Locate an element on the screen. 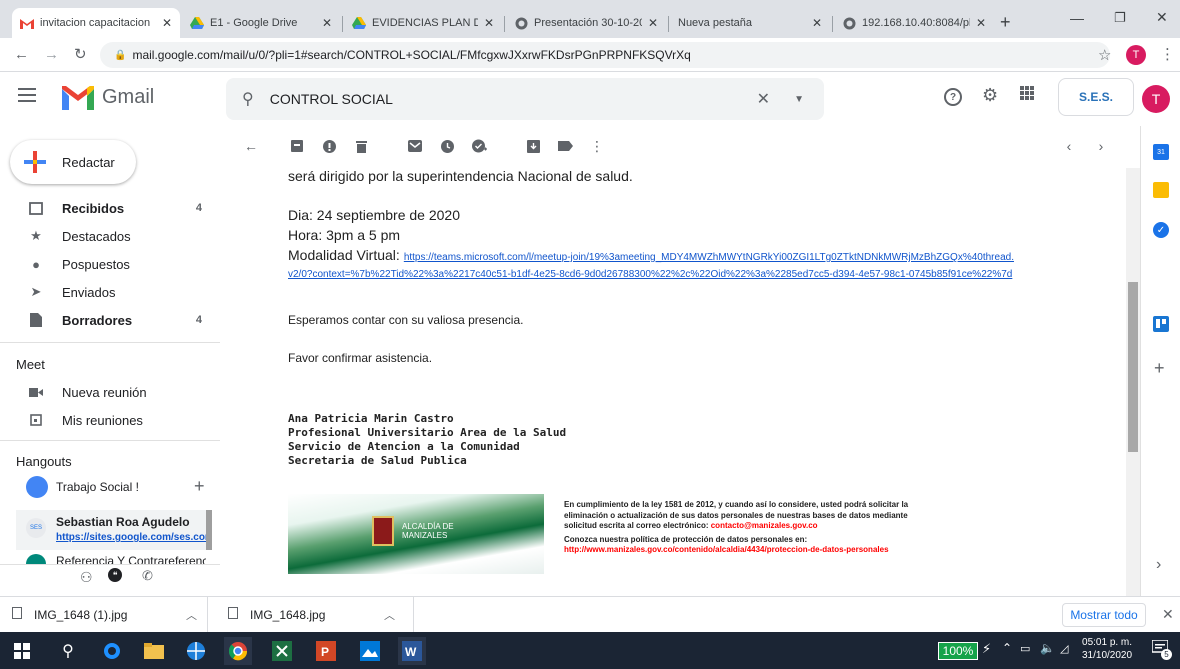 This screenshot has width=1180, height=669. add-contact-icon: + is located at coordinates (199, 486).